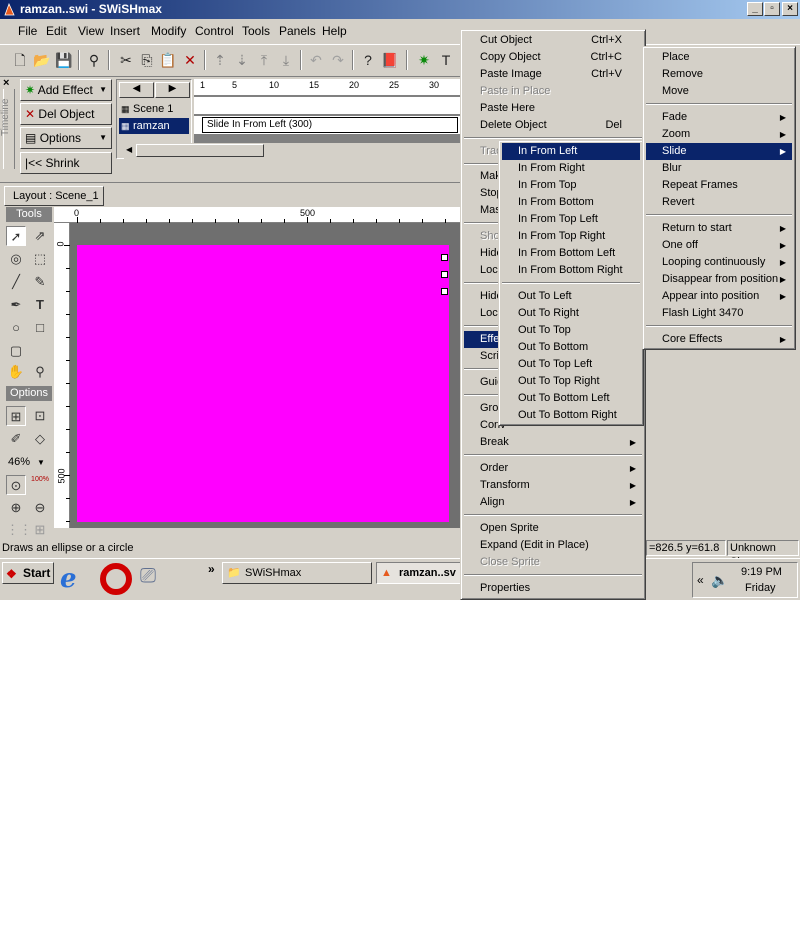  Describe the element at coordinates (66, 114) in the screenshot. I see `del-object-button: ✕ Del Object` at that location.